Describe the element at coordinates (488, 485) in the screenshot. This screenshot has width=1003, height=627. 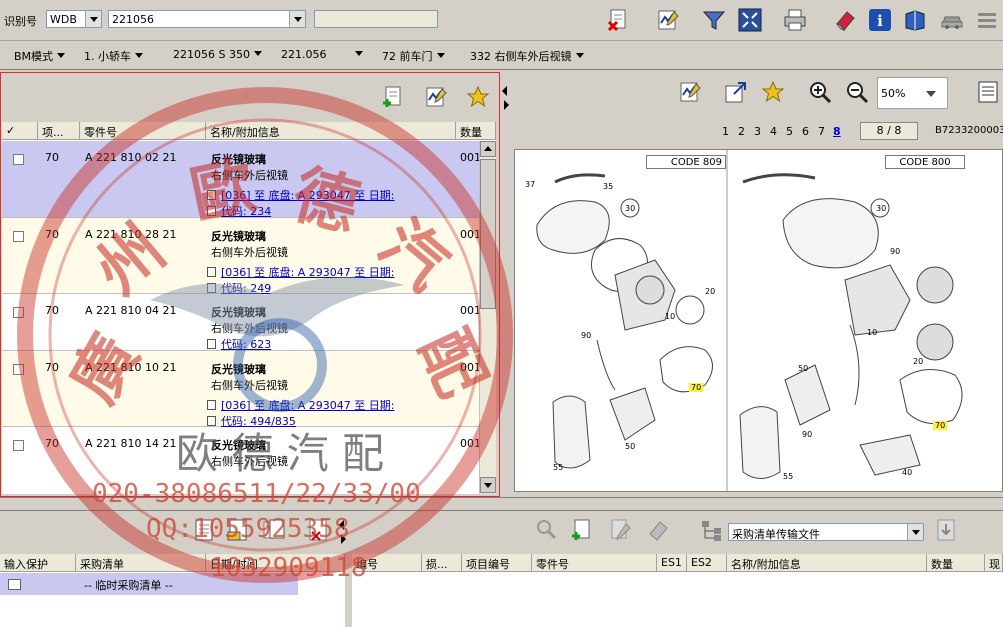
I see `scroll-down-button` at that location.